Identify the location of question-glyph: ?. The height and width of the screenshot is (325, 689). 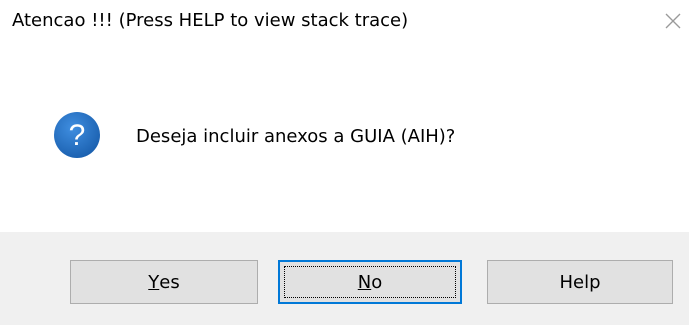
(77, 135).